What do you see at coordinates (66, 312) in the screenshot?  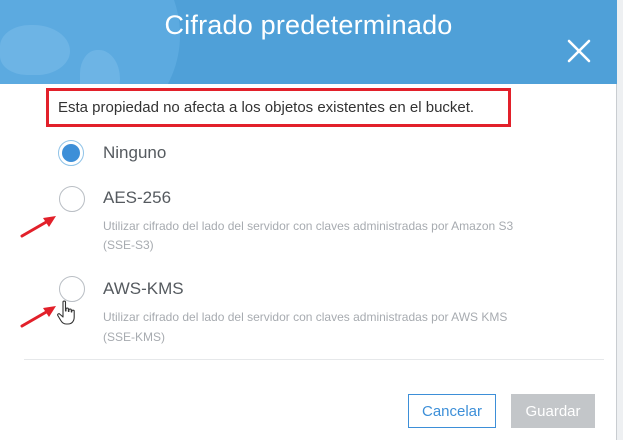 I see `hand-pointer-icon` at bounding box center [66, 312].